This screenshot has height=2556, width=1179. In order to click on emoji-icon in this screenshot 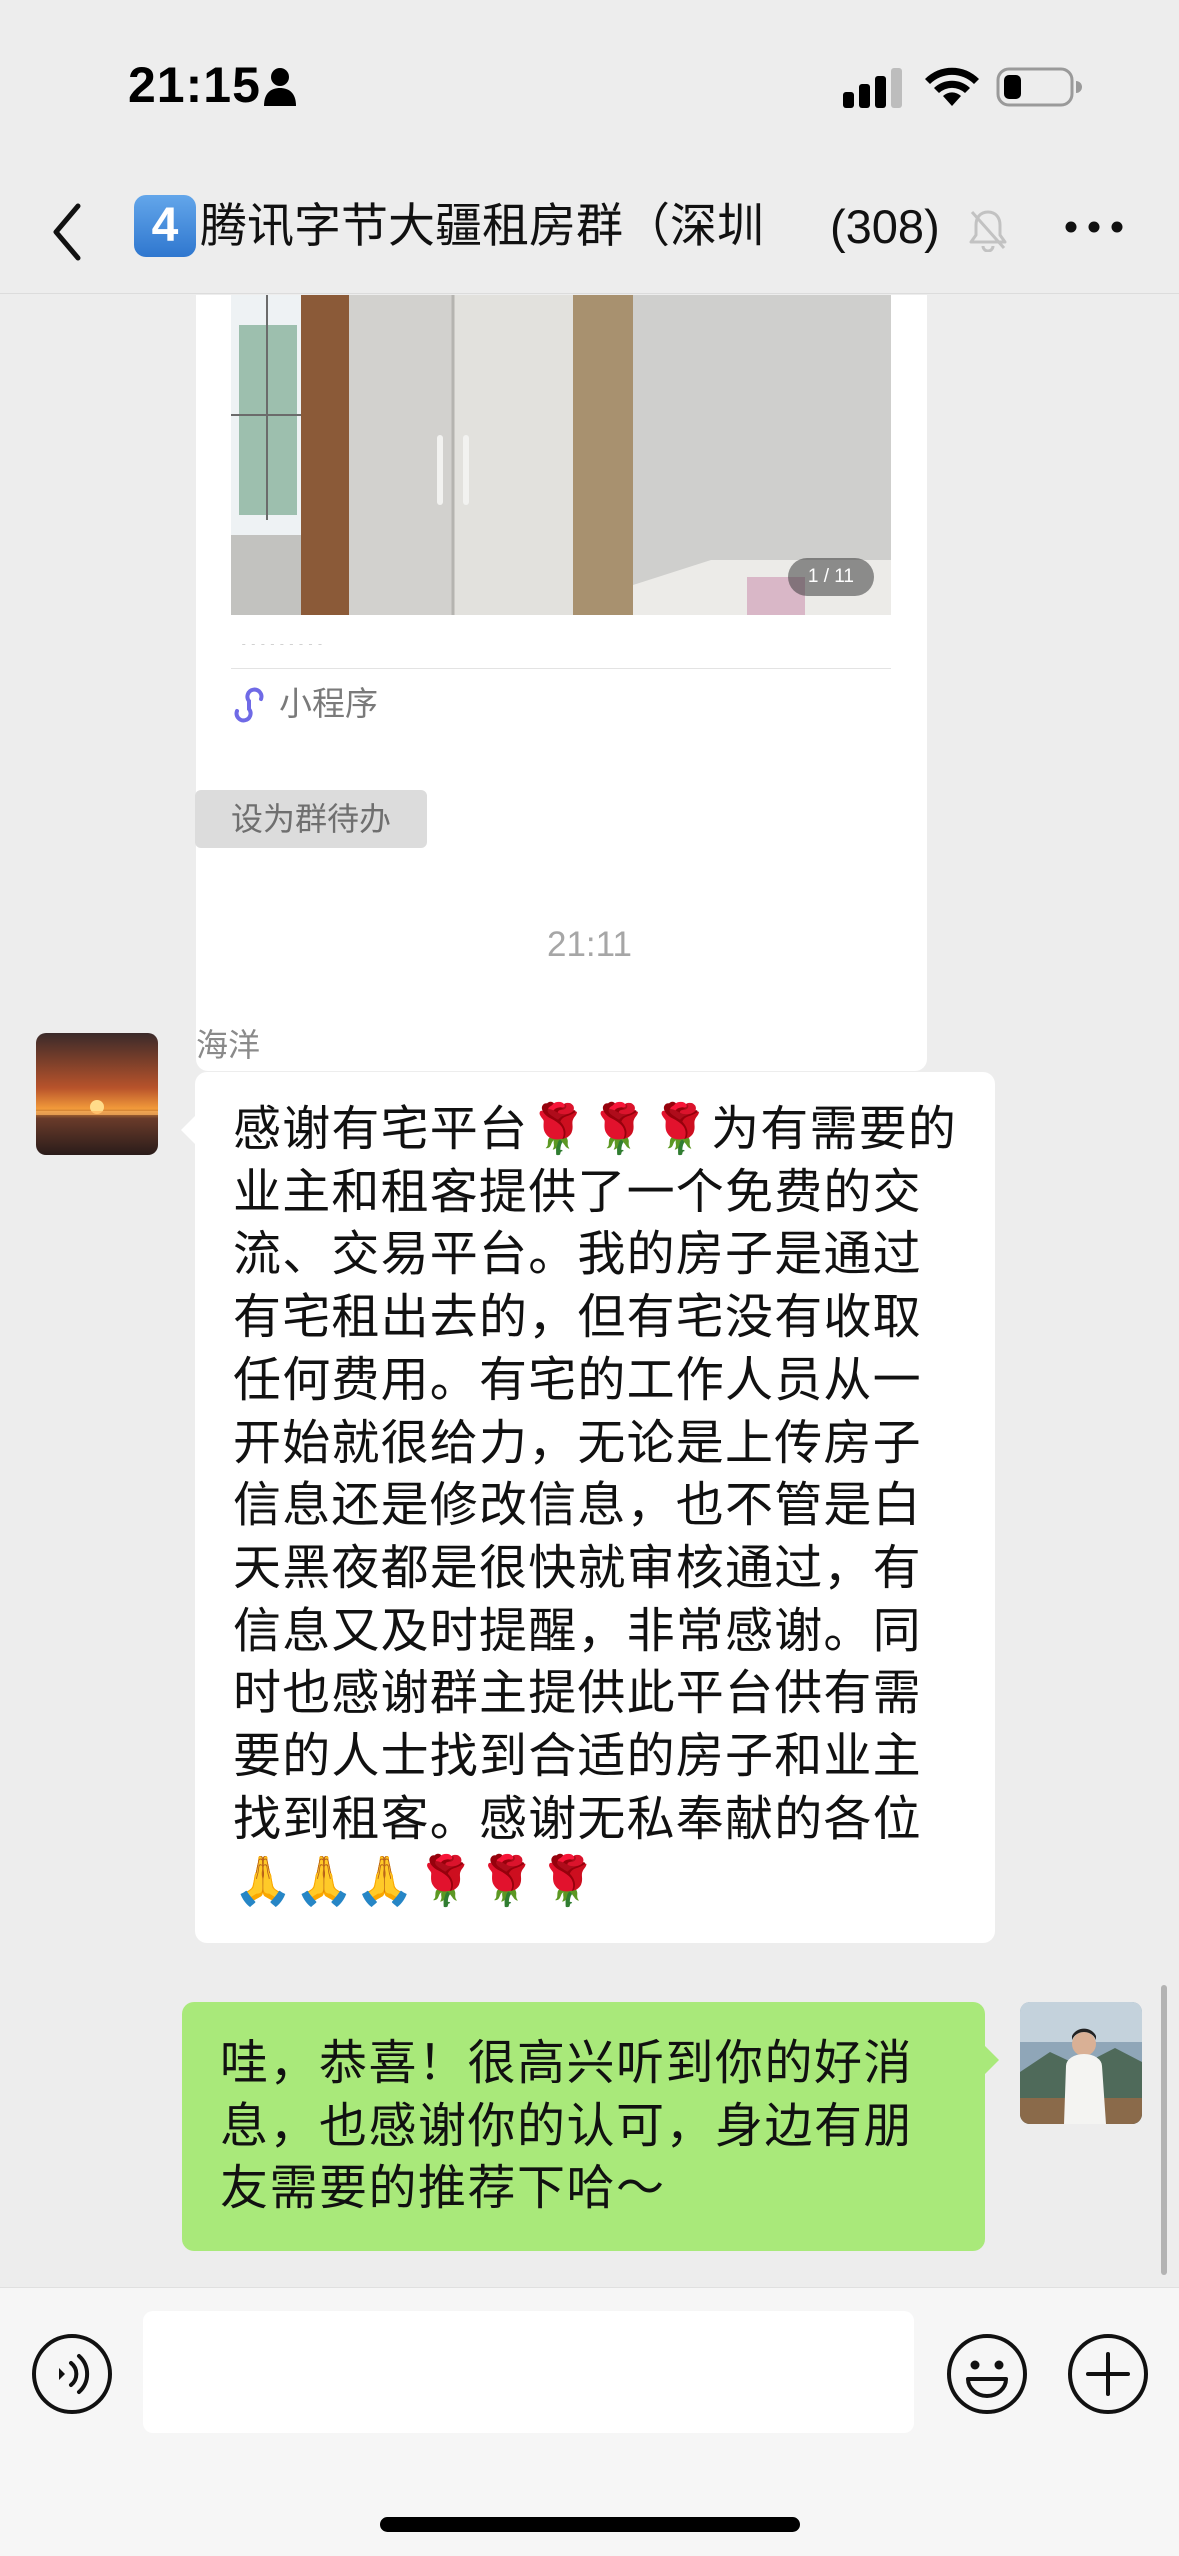, I will do `click(987, 2374)`.